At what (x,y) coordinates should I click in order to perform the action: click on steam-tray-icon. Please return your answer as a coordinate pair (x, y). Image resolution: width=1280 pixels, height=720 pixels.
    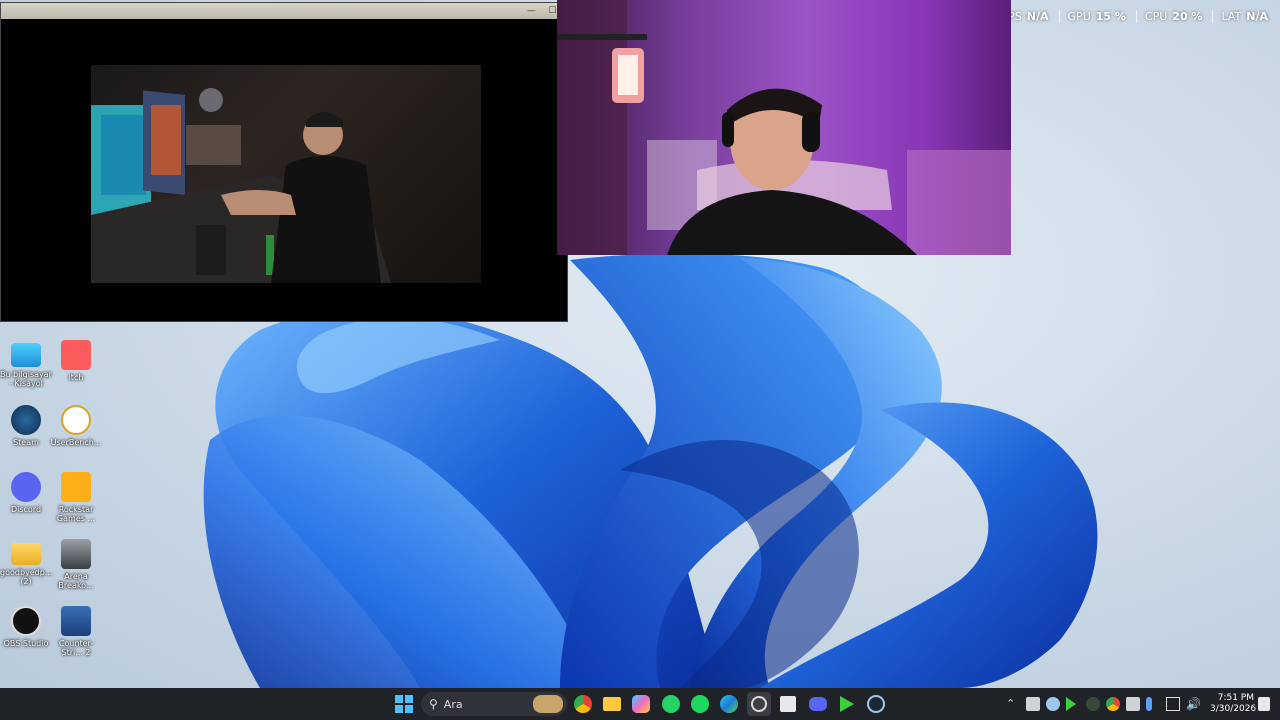
    Looking at the image, I should click on (1053, 704).